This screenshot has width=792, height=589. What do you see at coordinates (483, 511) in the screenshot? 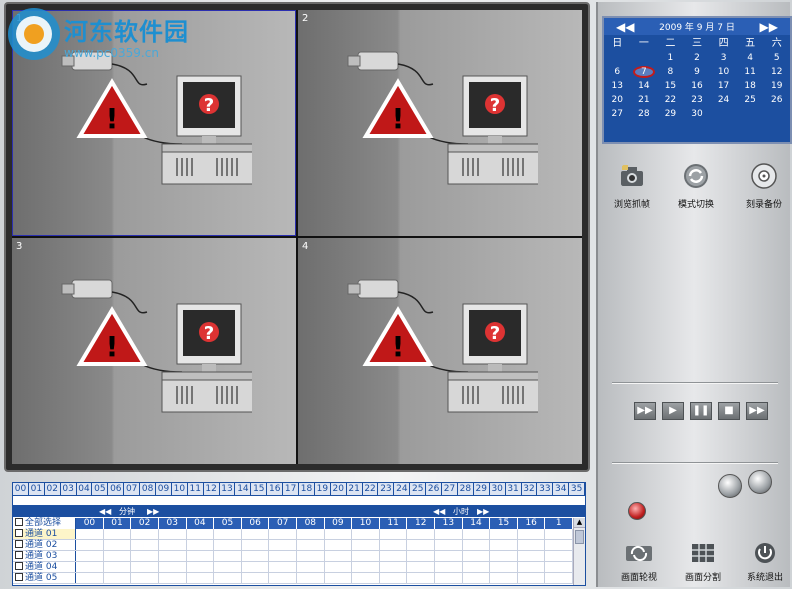
I see `hour-next-button: ▶▶` at bounding box center [483, 511].